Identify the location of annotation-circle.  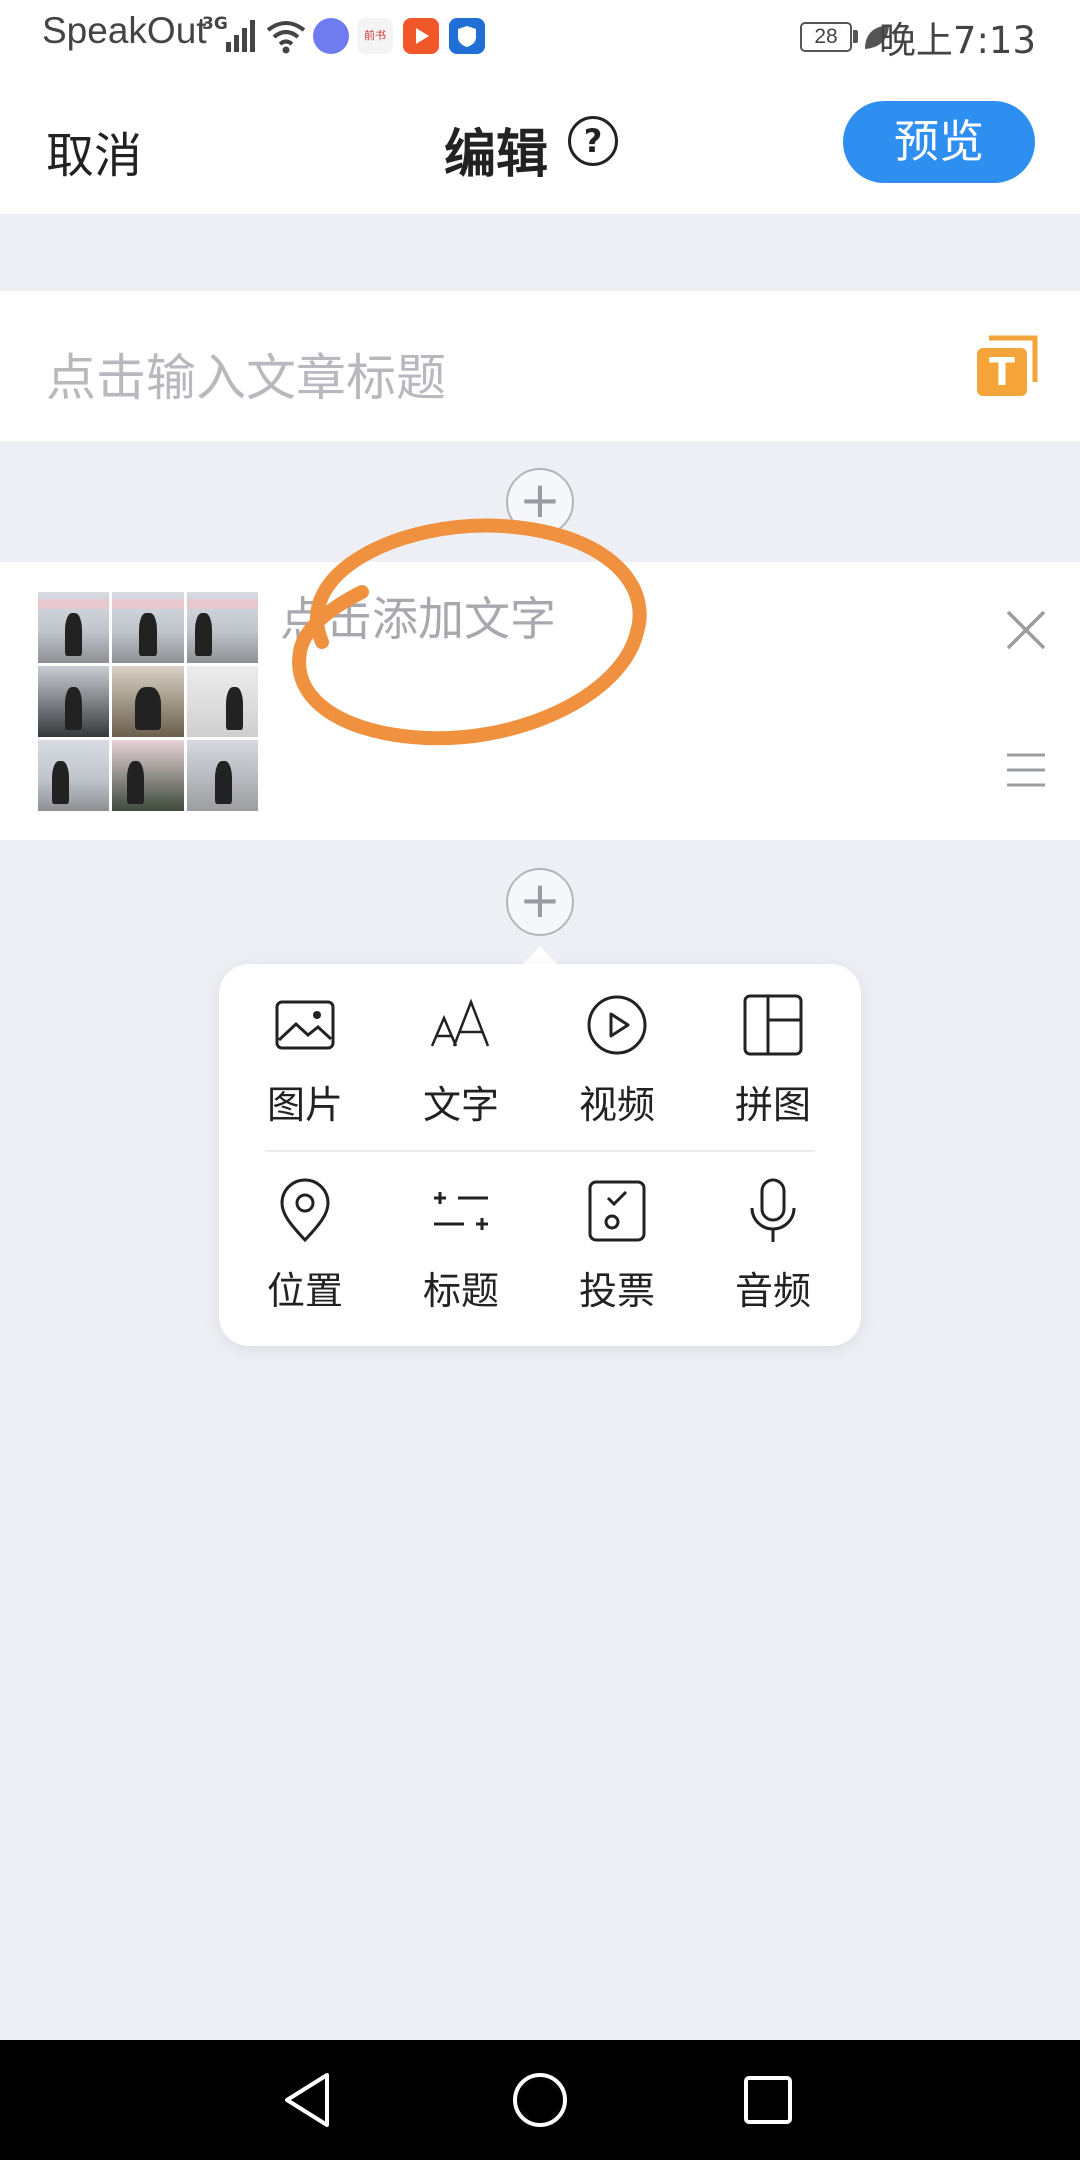
(469, 632).